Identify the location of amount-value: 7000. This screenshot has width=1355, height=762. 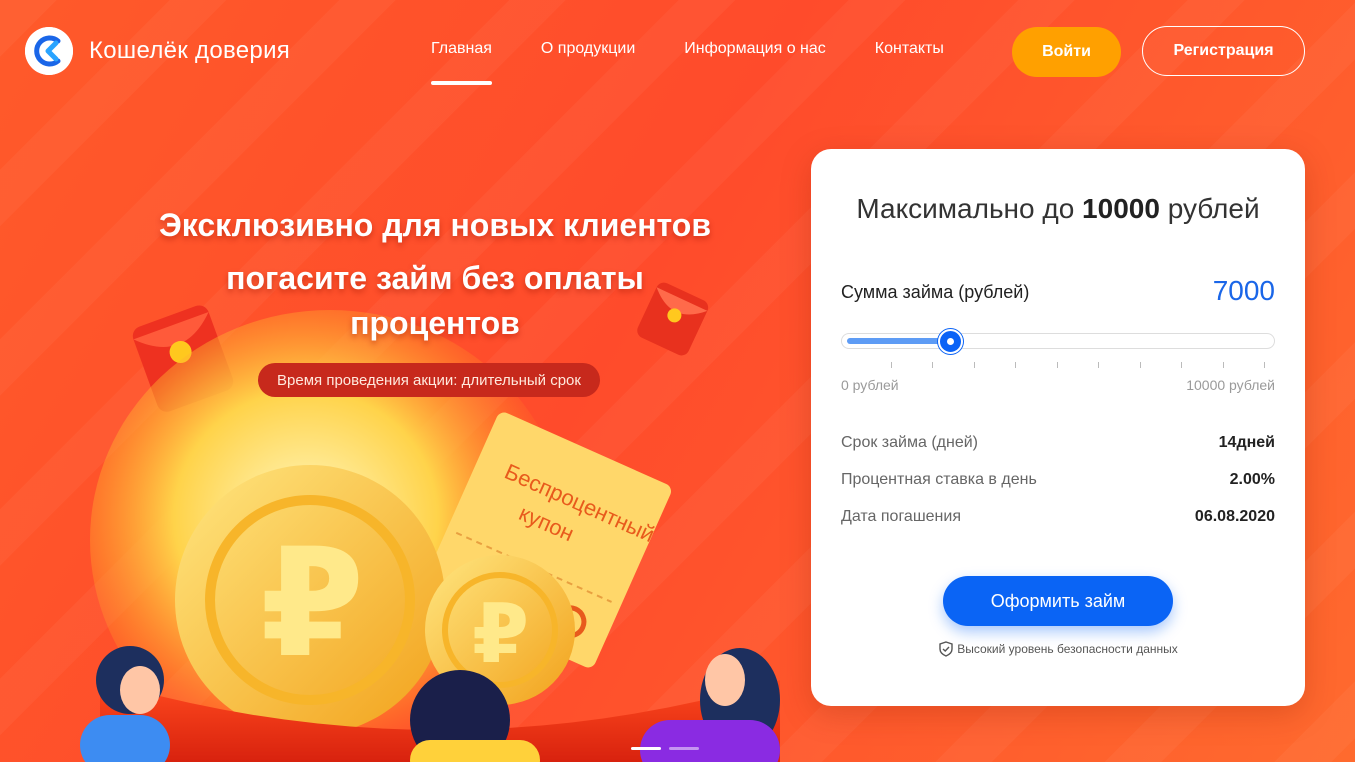
(1243, 290).